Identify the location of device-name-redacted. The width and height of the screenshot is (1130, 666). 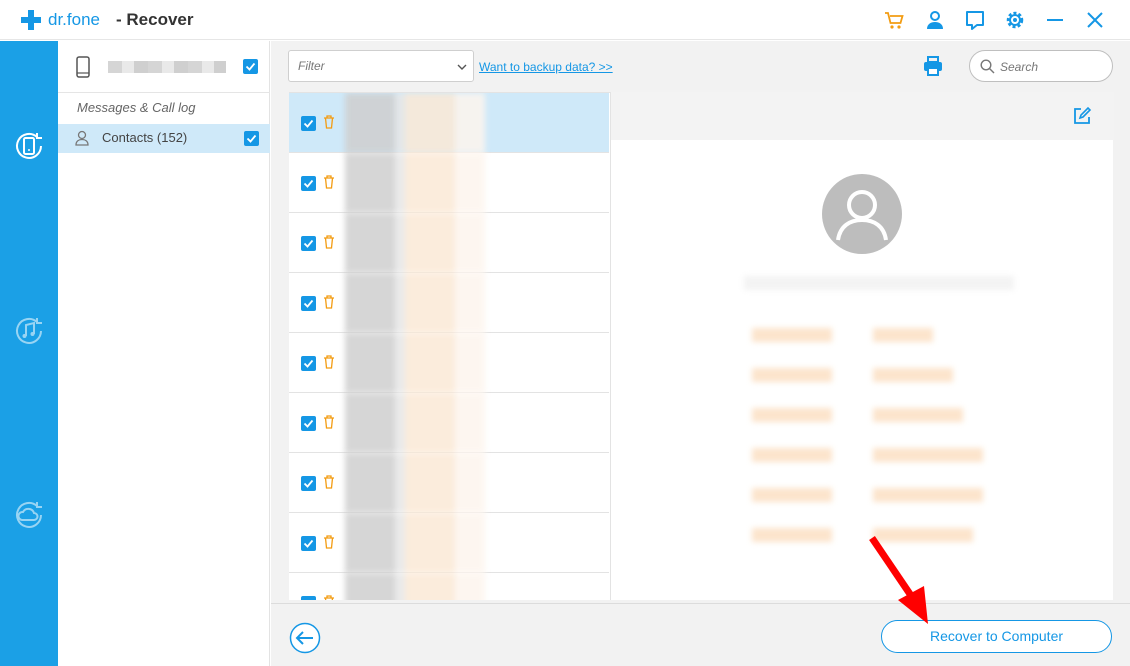
(167, 67).